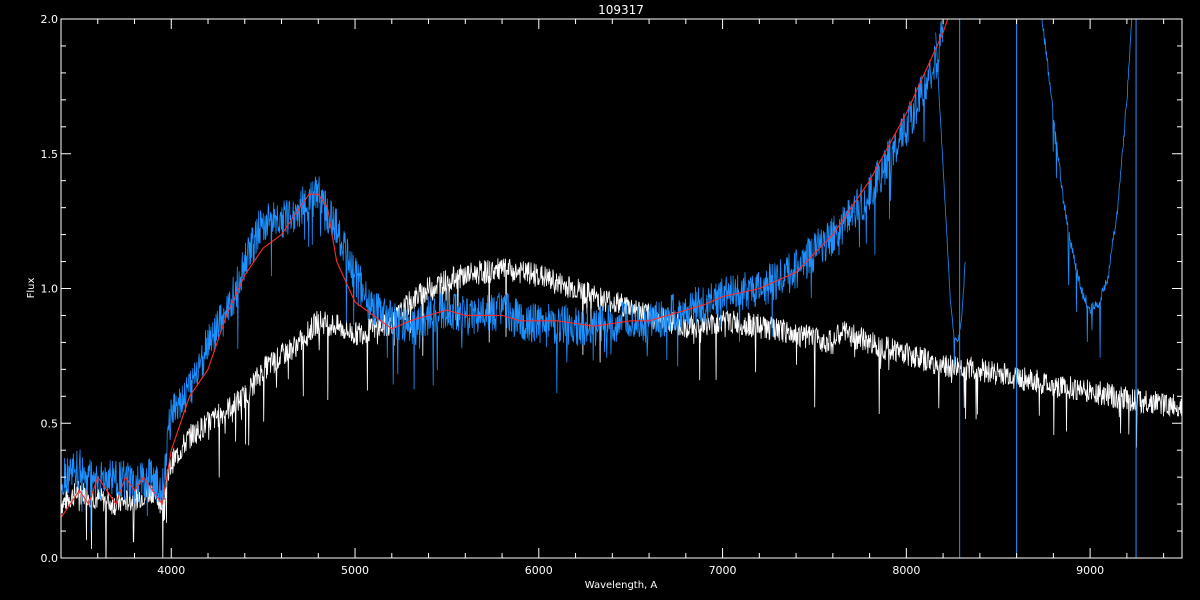 This screenshot has width=1200, height=600. What do you see at coordinates (1090, 570) in the screenshot?
I see `x-tick-label: 9000` at bounding box center [1090, 570].